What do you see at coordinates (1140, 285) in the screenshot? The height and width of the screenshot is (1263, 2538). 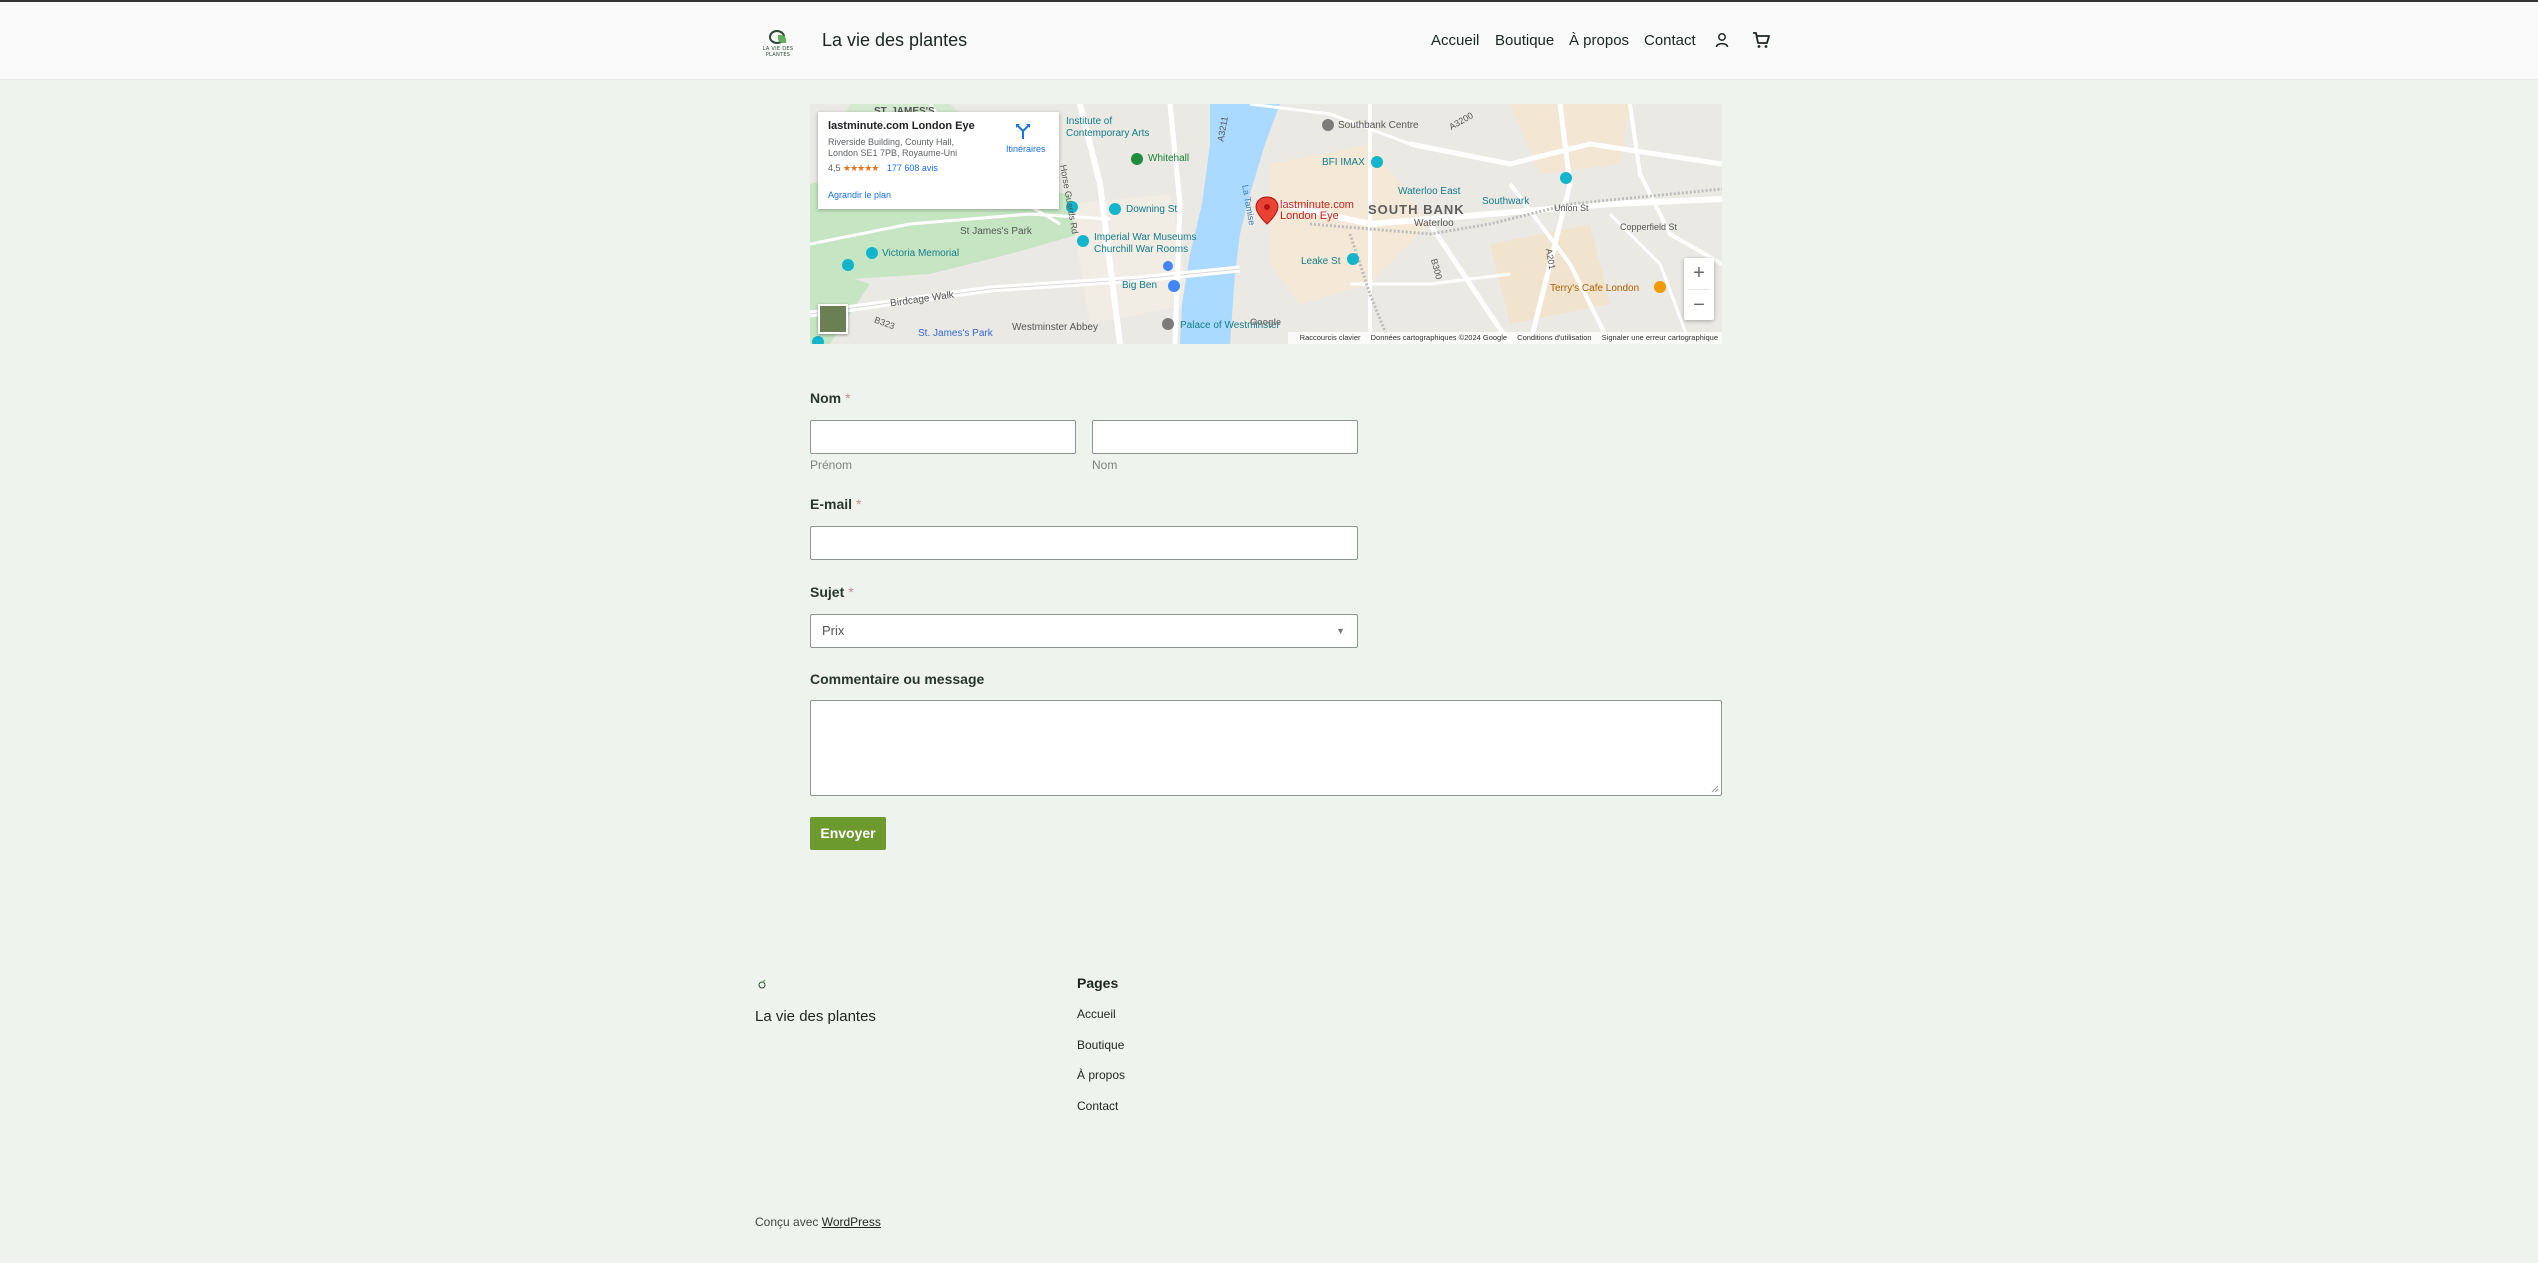 I see `map-label-big-ben: Big Ben` at bounding box center [1140, 285].